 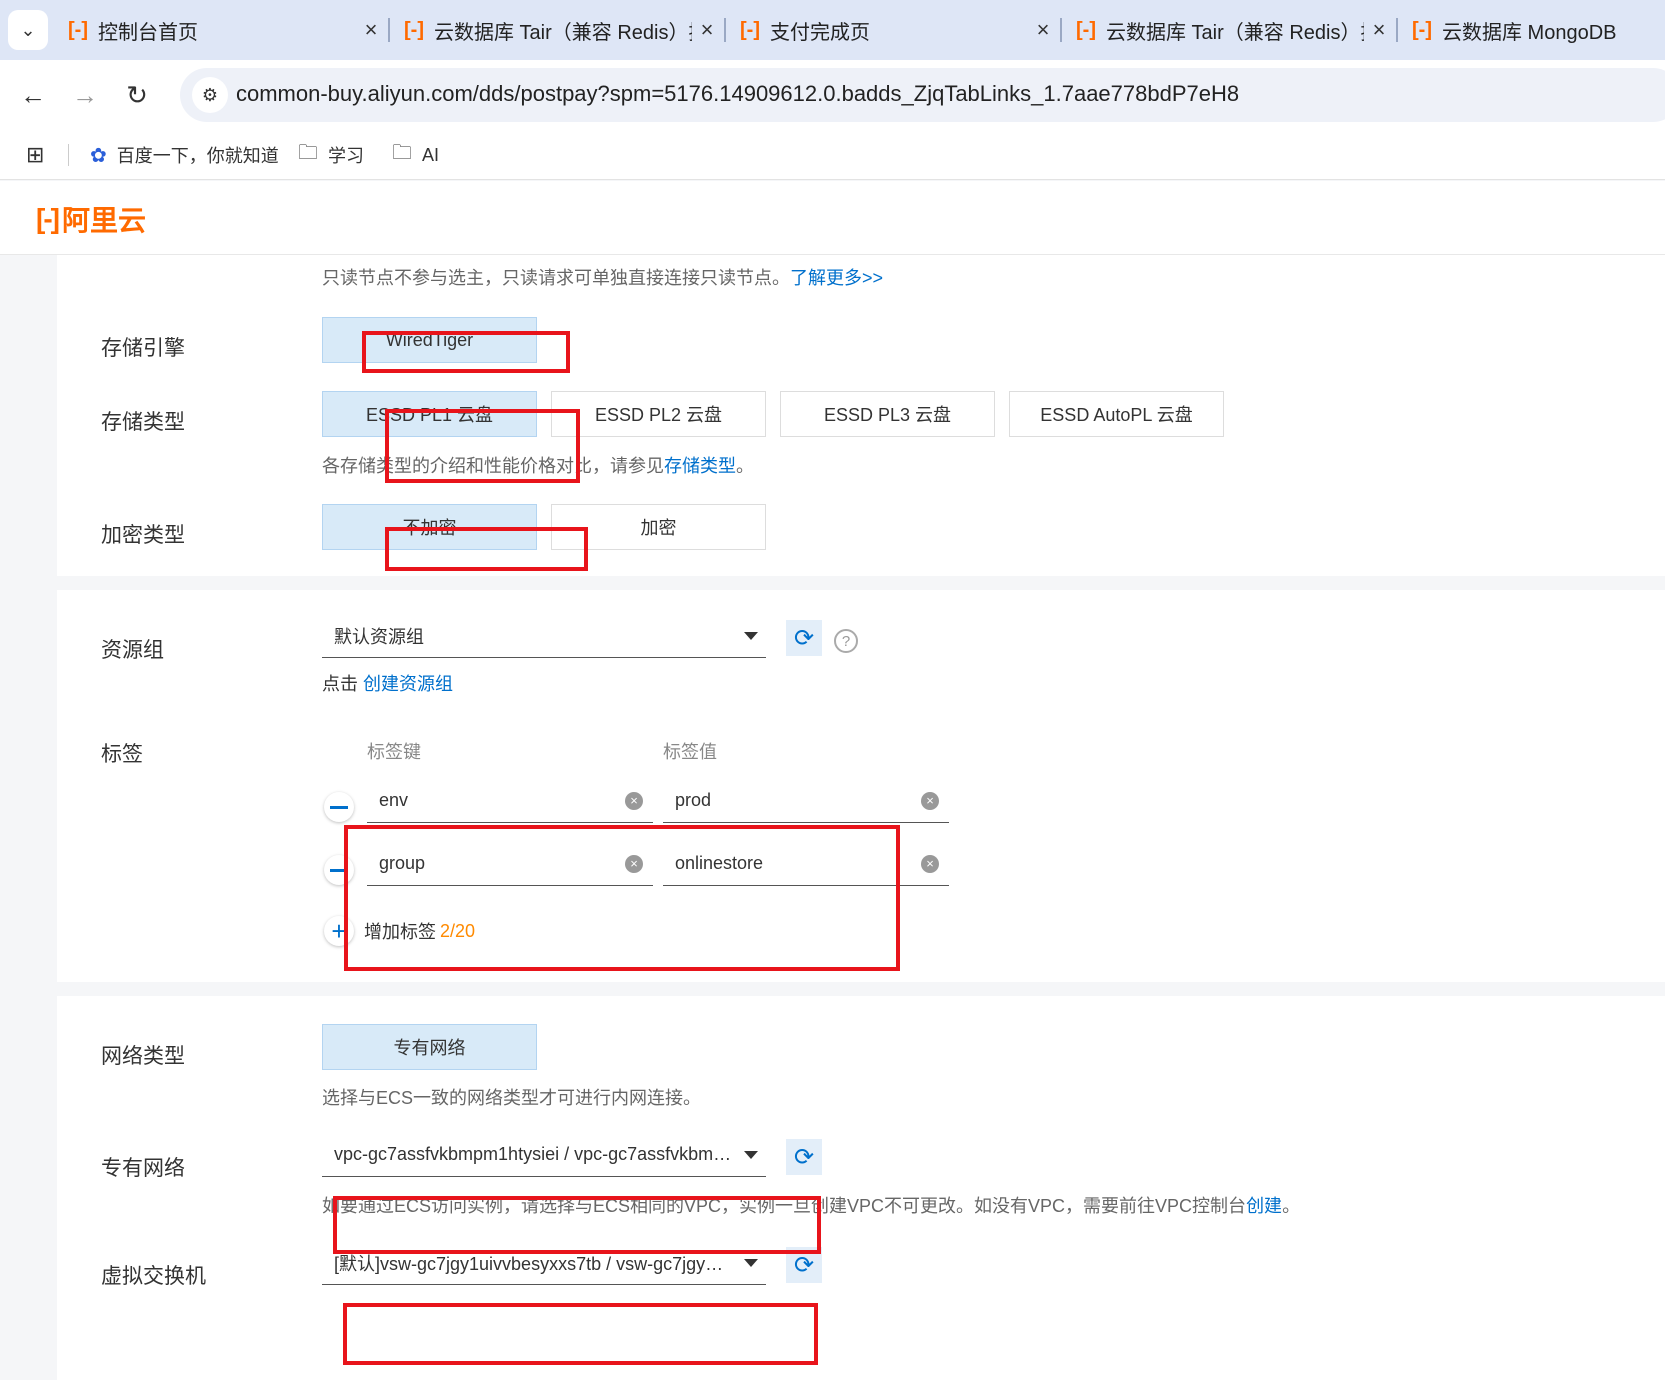 What do you see at coordinates (48, 218) in the screenshot?
I see `aliyun-logo-icon: [-]` at bounding box center [48, 218].